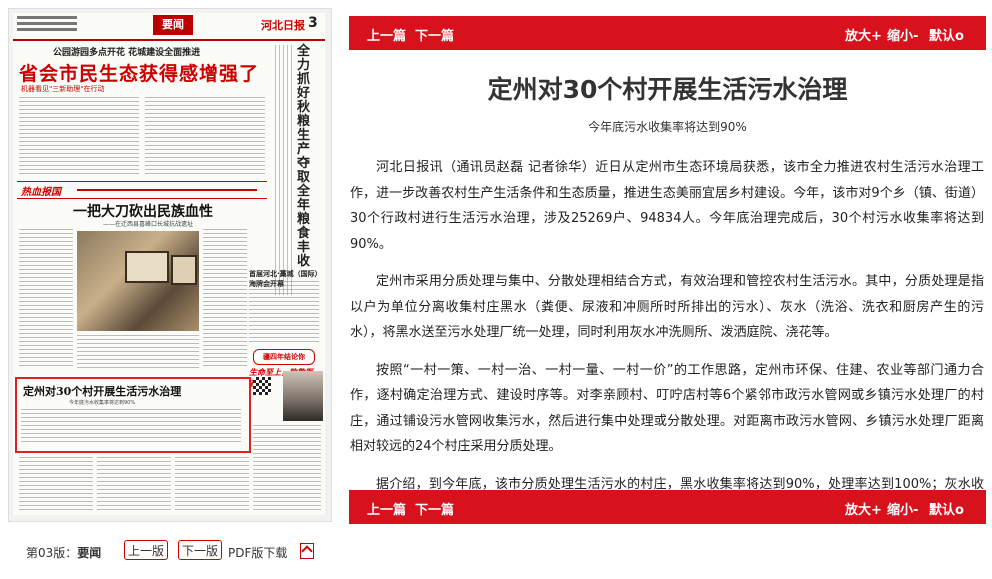 This screenshot has width=992, height=579. I want to click on thumb-highlighted-subheadline: 今年底污水收集率将达到90%, so click(102, 403).